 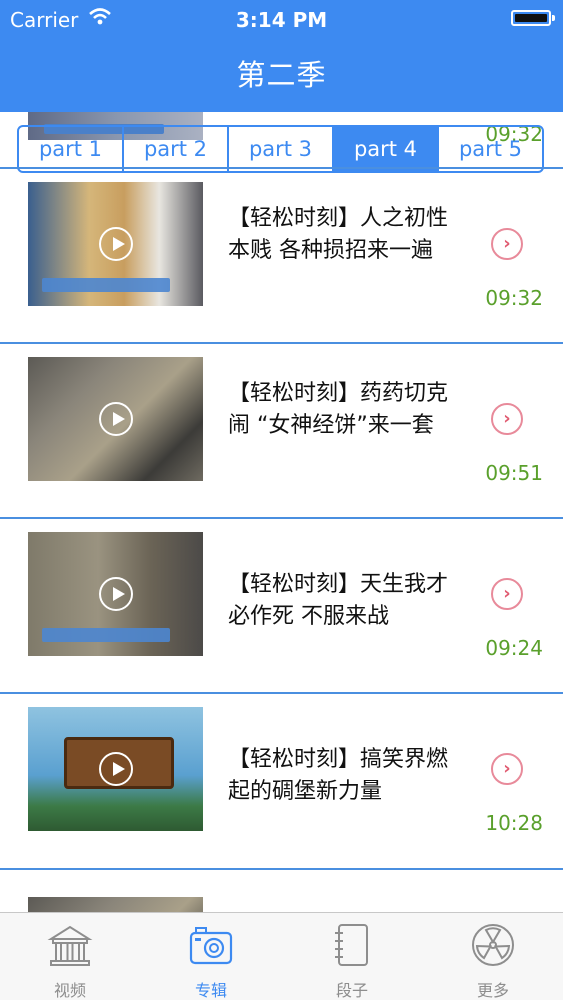 I want to click on film-reel-icon, so click(x=493, y=945).